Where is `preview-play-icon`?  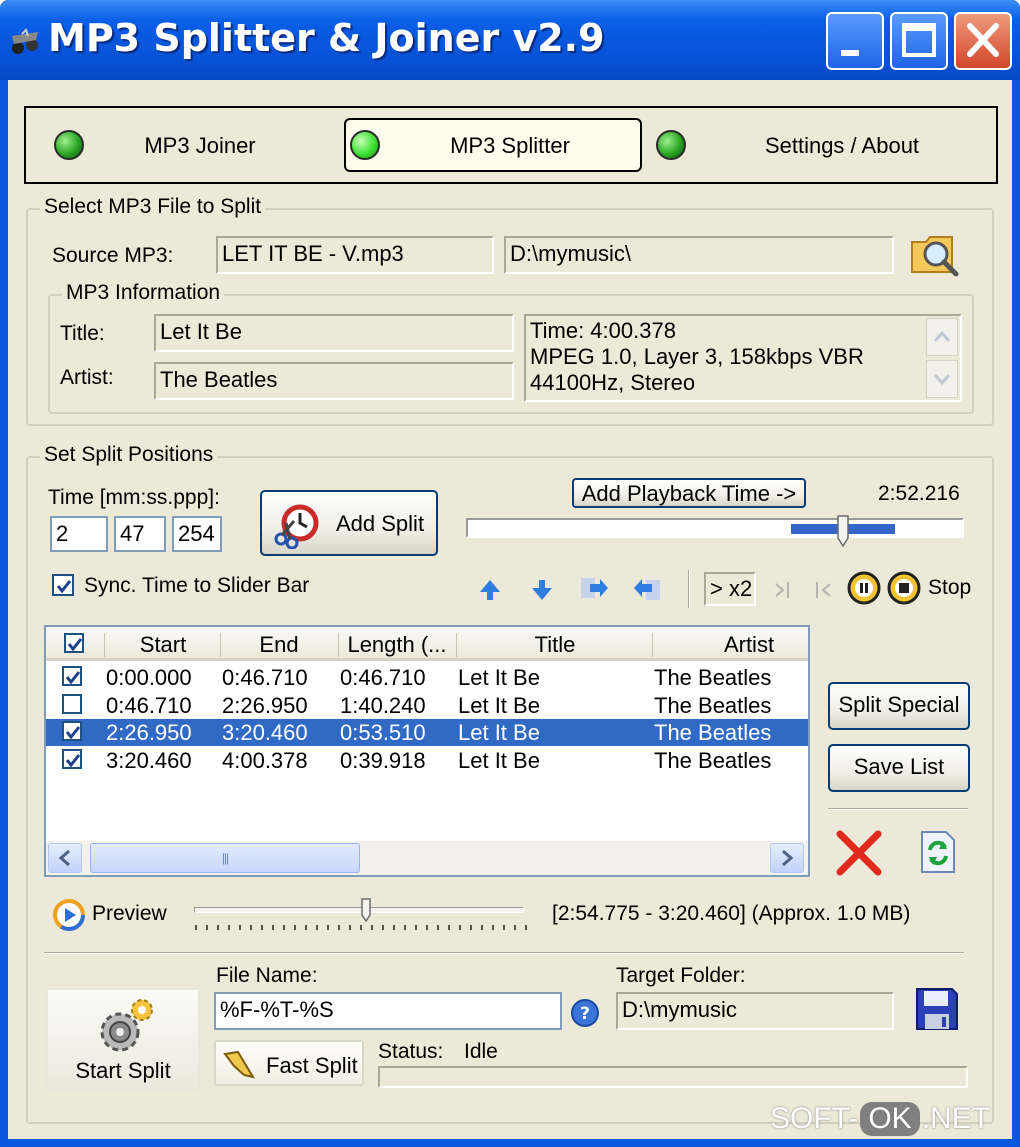 preview-play-icon is located at coordinates (69, 915).